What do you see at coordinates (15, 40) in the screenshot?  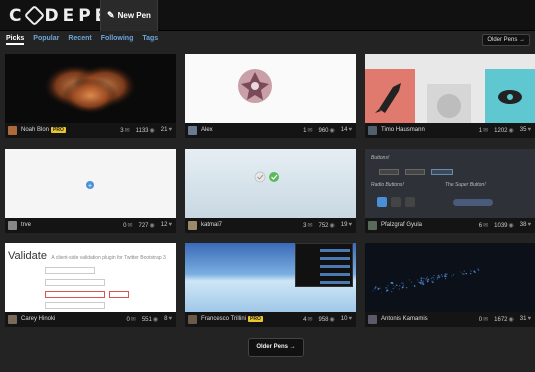 I see `tab-picks: Picks` at bounding box center [15, 40].